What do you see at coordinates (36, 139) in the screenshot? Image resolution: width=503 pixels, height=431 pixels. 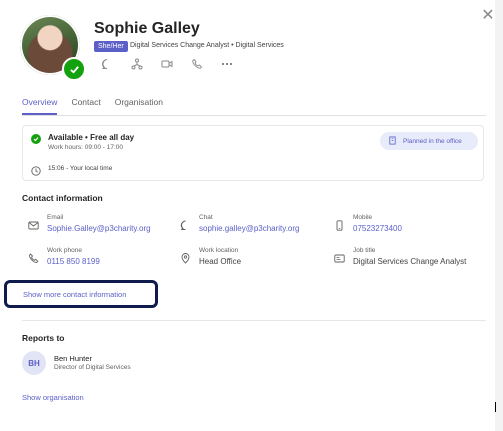 I see `available-status-icon` at bounding box center [36, 139].